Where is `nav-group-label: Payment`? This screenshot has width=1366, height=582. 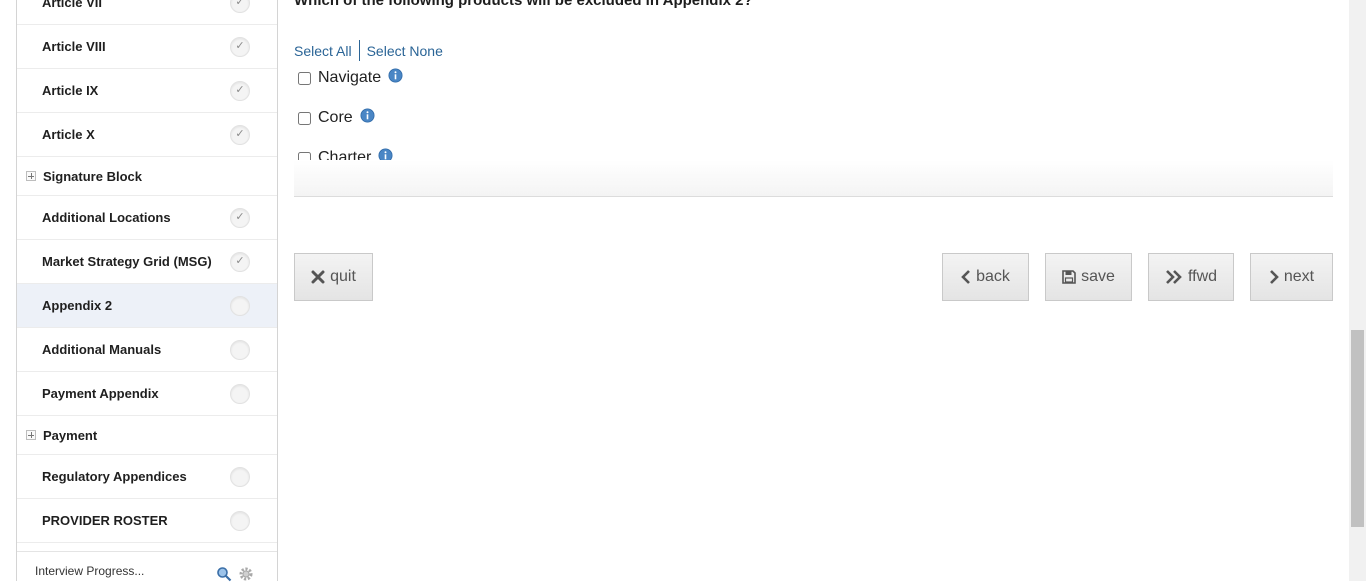
nav-group-label: Payment is located at coordinates (70, 435).